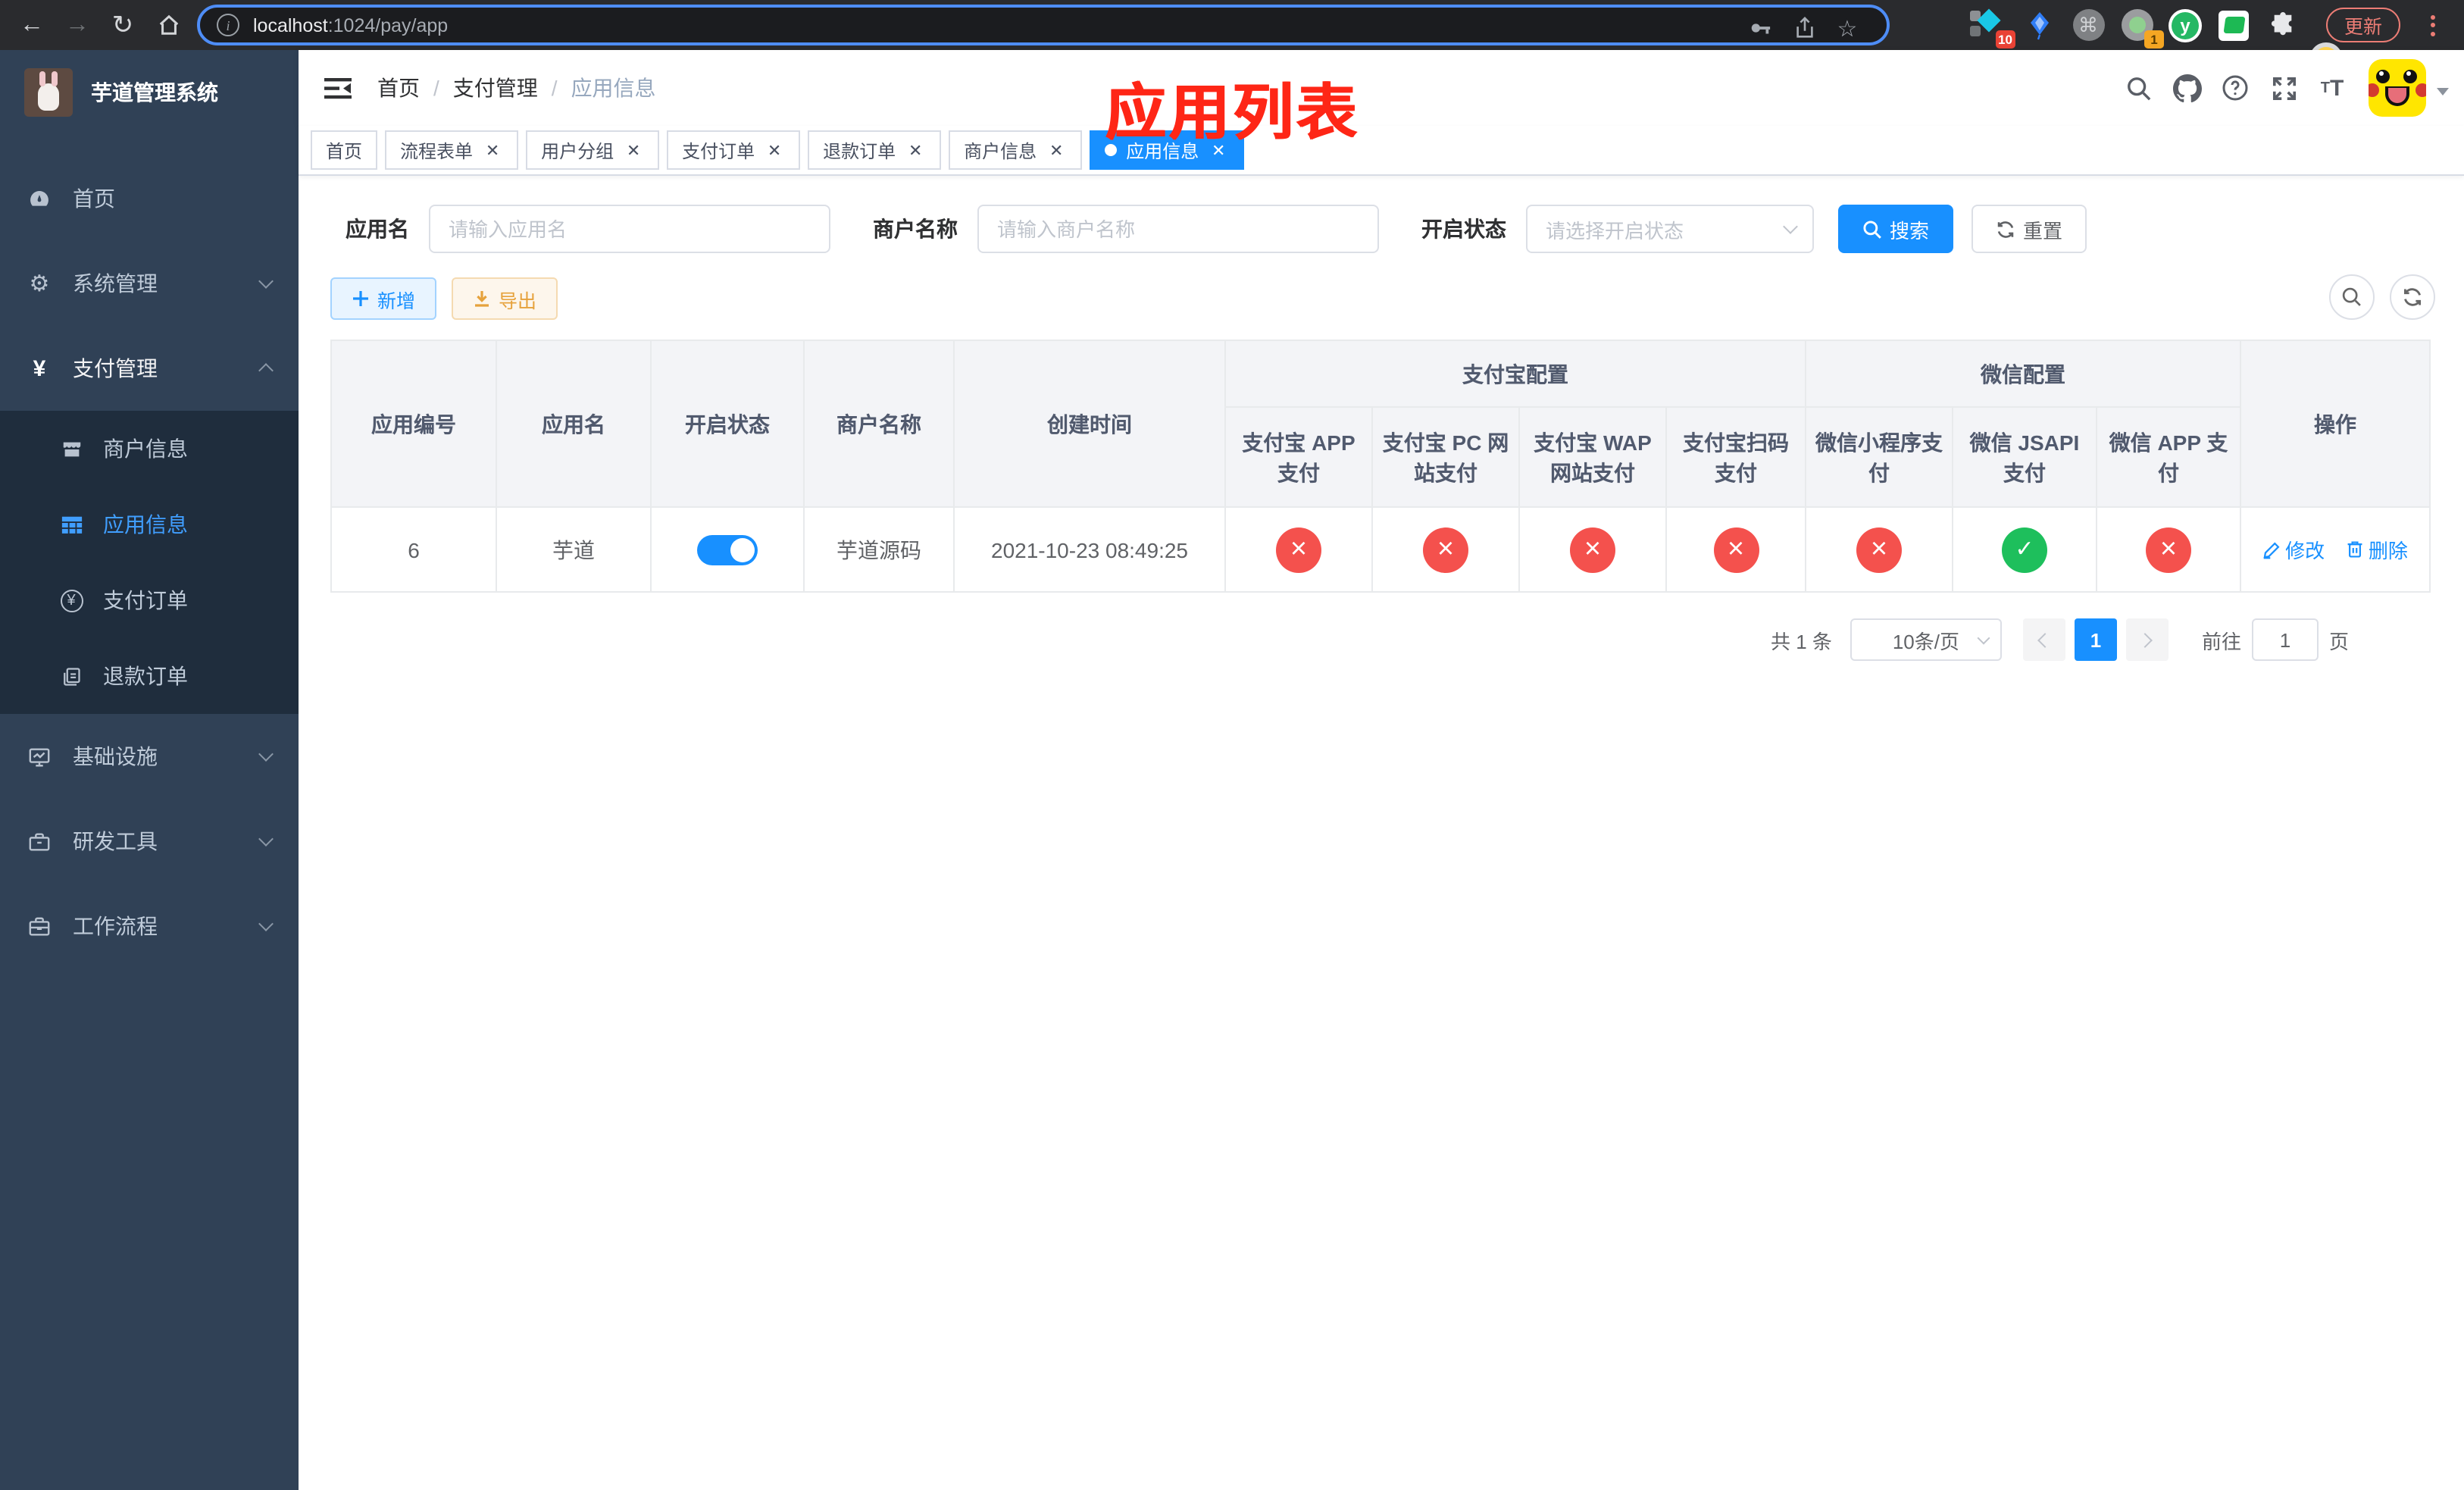  Describe the element at coordinates (338, 88) in the screenshot. I see `collapse-sidebar-icon` at that location.